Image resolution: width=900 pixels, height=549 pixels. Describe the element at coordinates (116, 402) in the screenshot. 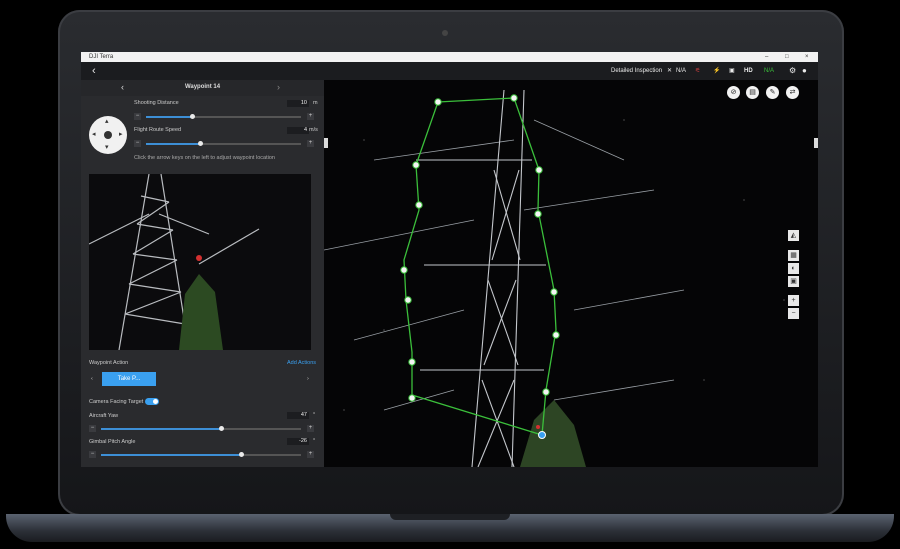

I see `camera-facing-label: Camera Facing Target` at that location.